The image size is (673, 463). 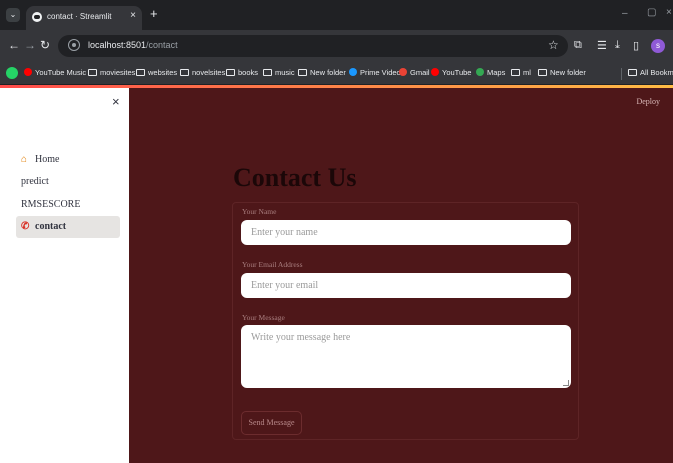 I want to click on gmail-icon, so click(x=403, y=72).